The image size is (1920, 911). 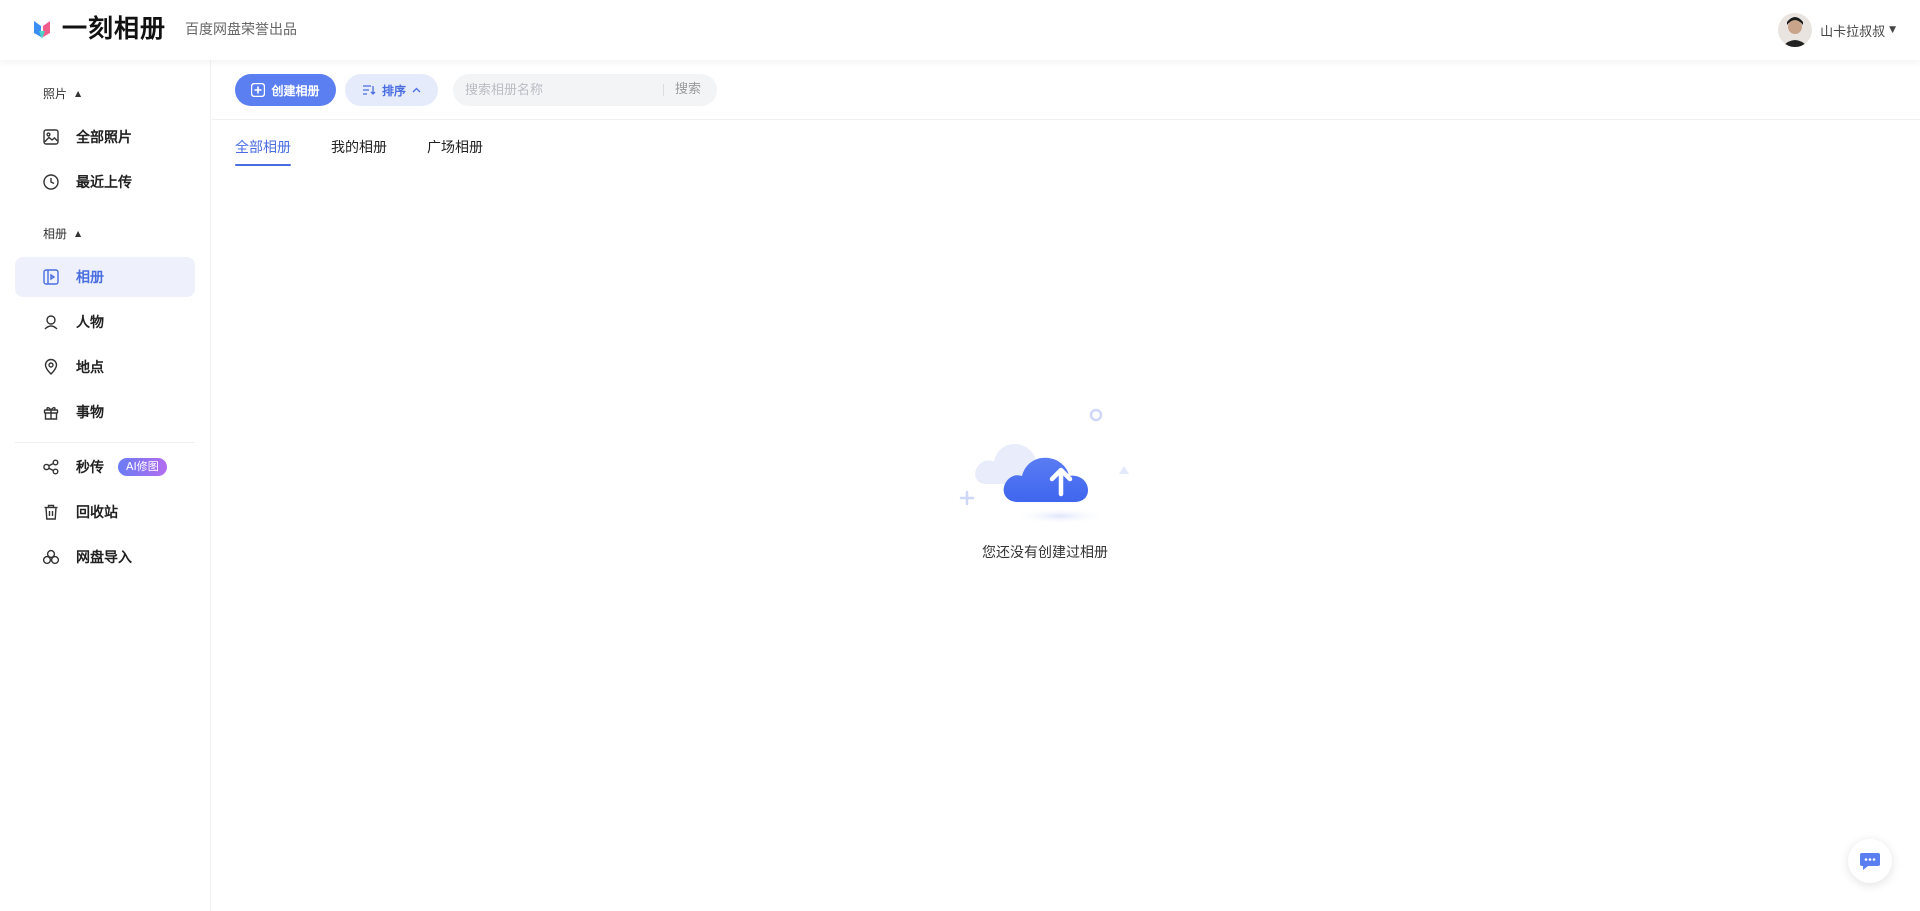 What do you see at coordinates (563, 90) in the screenshot?
I see `search-input` at bounding box center [563, 90].